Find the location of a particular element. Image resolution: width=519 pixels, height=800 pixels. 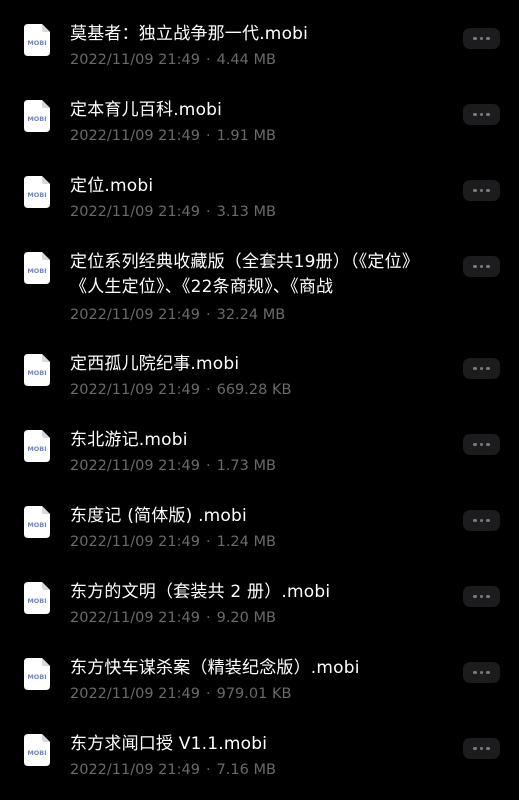

file-name: 东方求闻口授 V1.1.mobi is located at coordinates (169, 744).